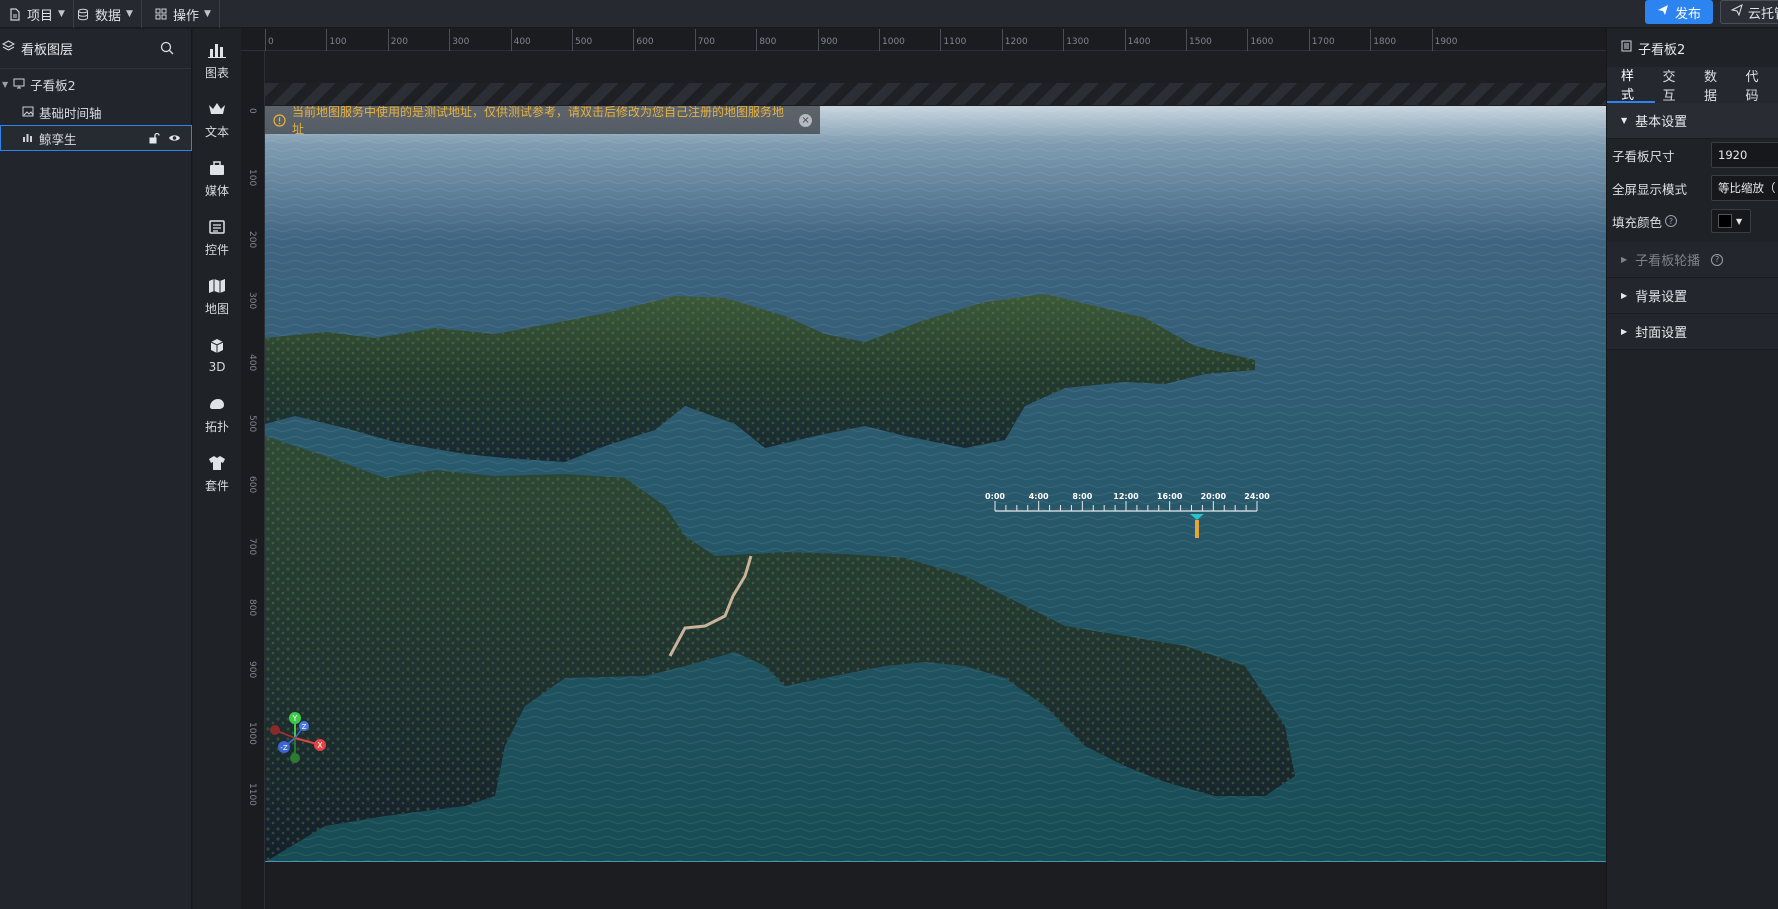 The height and width of the screenshot is (909, 1778). Describe the element at coordinates (1692, 121) in the screenshot. I see `basic-settings-section: ▼ 基本设置` at that location.